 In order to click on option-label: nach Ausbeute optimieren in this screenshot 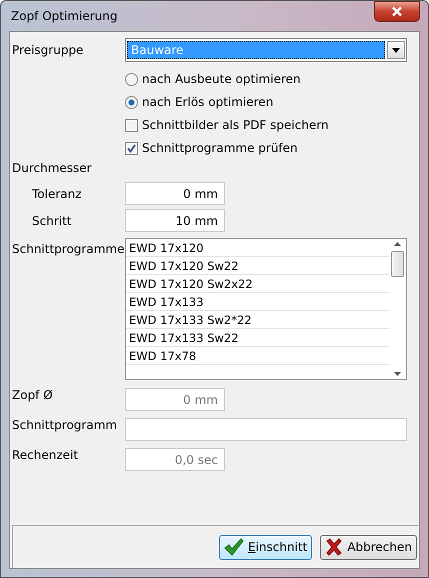, I will do `click(221, 79)`.